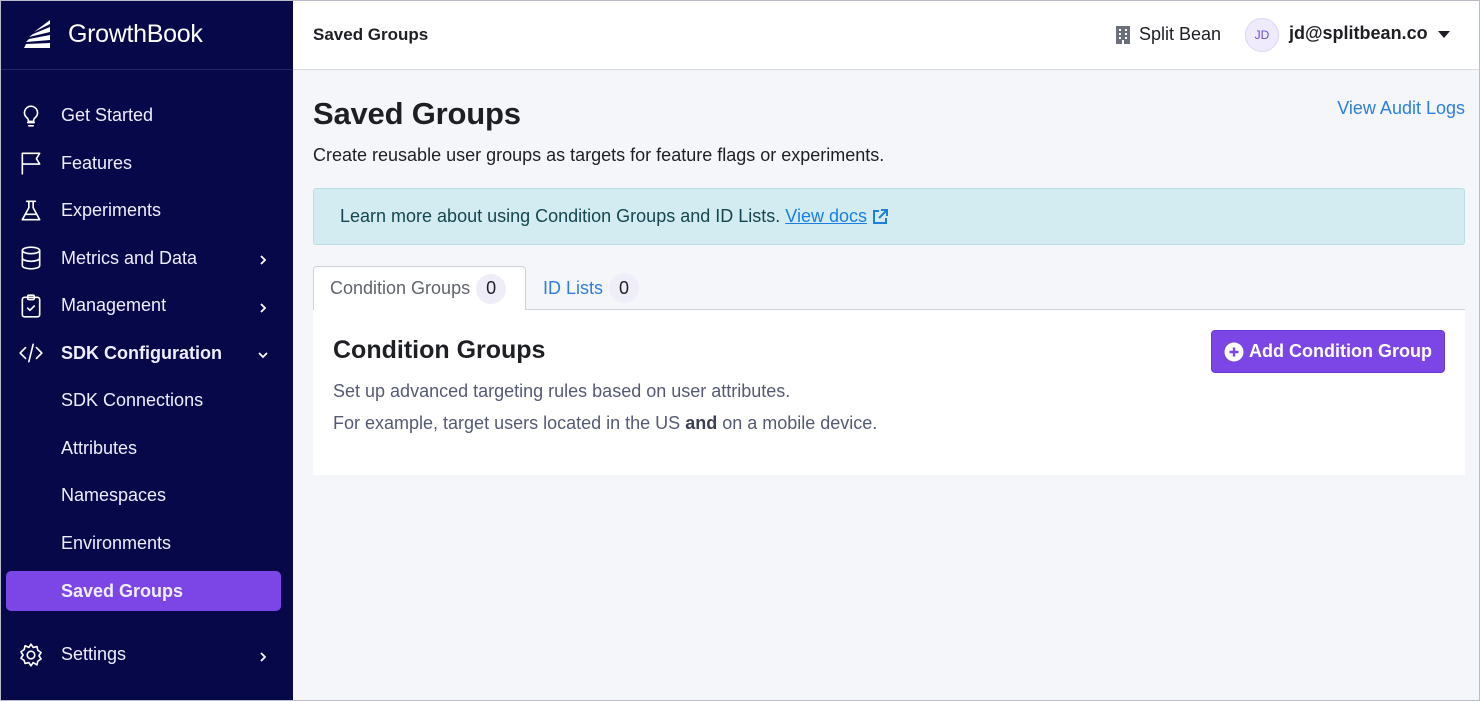 Image resolution: width=1480 pixels, height=701 pixels. What do you see at coordinates (800, 423) in the screenshot?
I see `example-text-post: on a mobile device.` at bounding box center [800, 423].